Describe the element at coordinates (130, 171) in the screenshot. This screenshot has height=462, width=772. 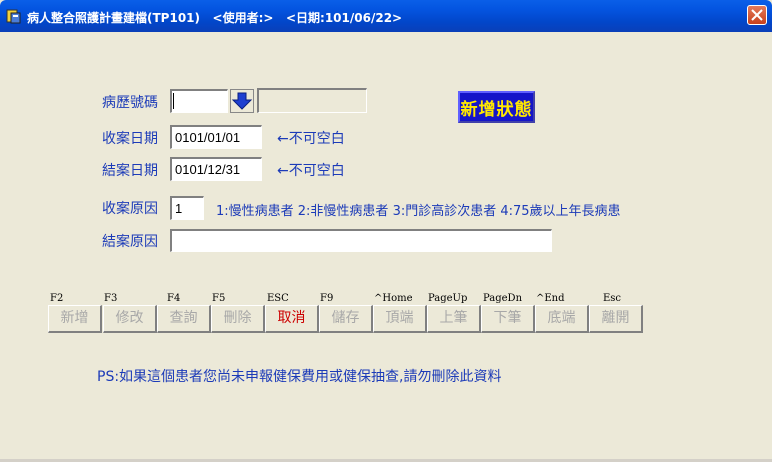
I see `close-date-label: 結案日期` at that location.